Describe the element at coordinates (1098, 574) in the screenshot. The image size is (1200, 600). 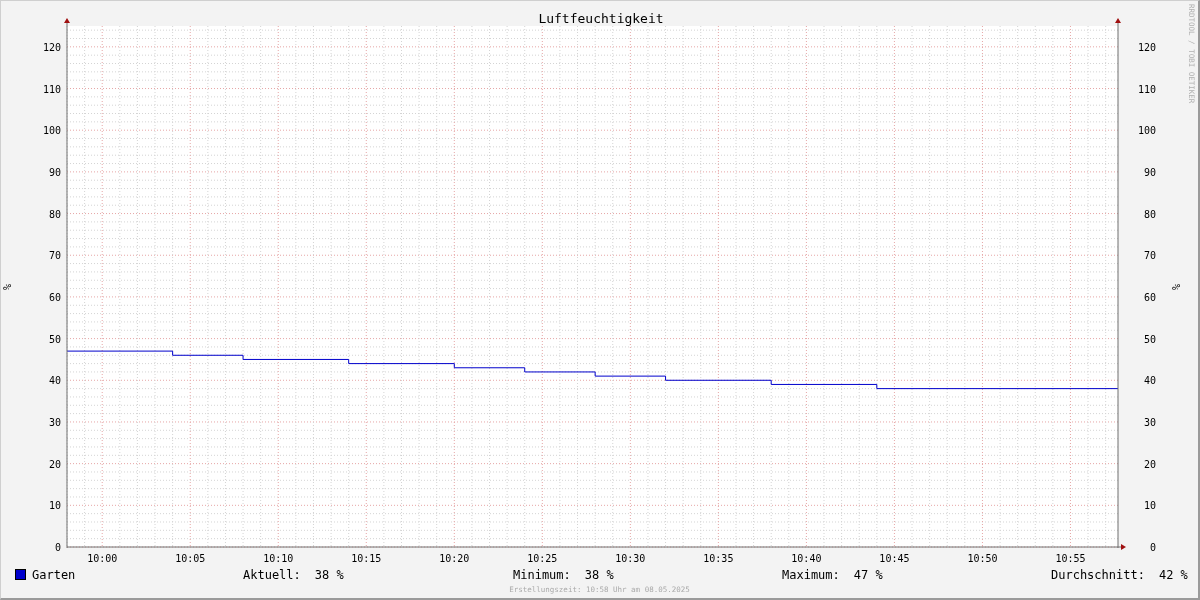
I see `stat-label: Durchschnitt:` at that location.